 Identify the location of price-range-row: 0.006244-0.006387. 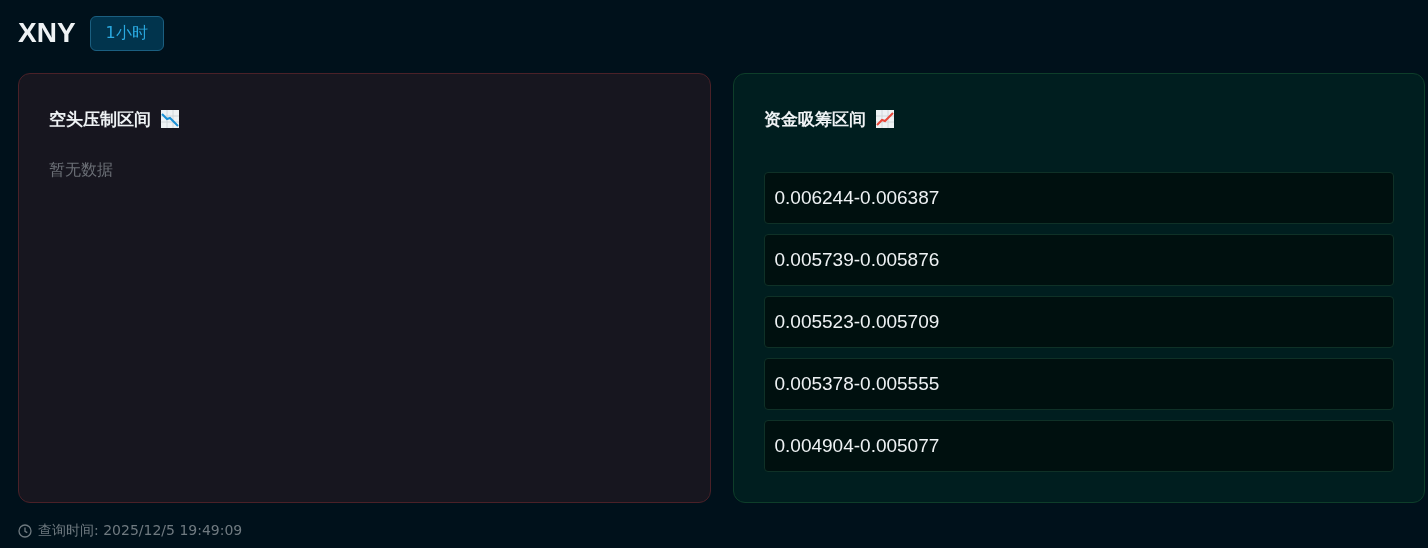
(1078, 198).